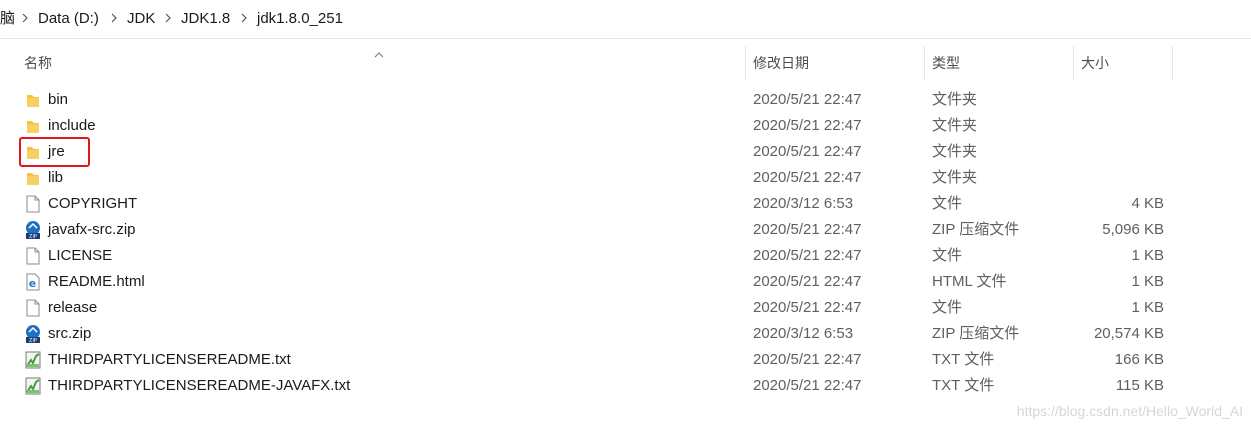  What do you see at coordinates (946, 63) in the screenshot?
I see `column-type-header: 类型` at bounding box center [946, 63].